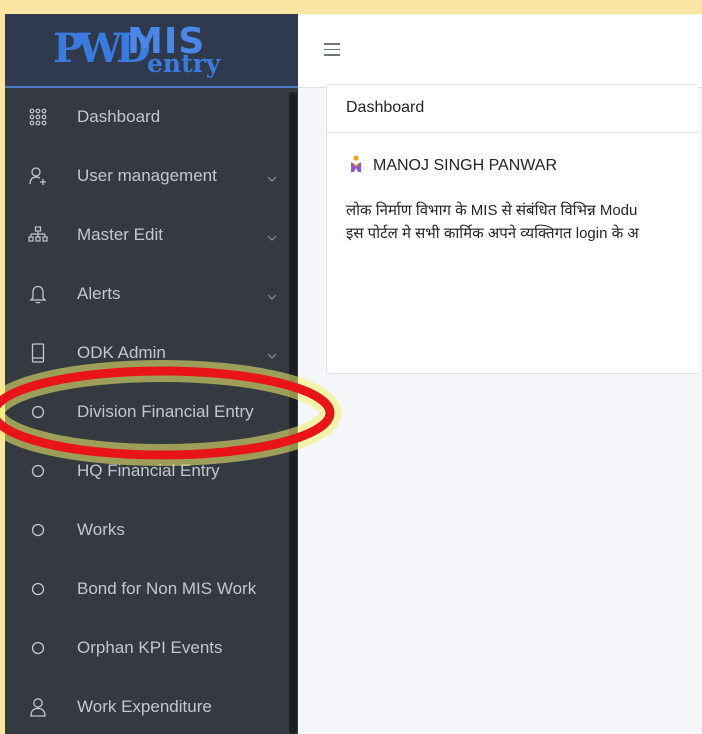  What do you see at coordinates (38, 235) in the screenshot?
I see `sitemap-icon` at bounding box center [38, 235].